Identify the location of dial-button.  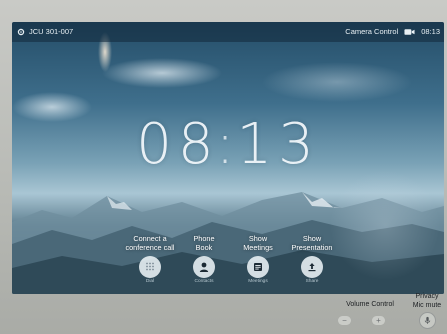
(150, 267).